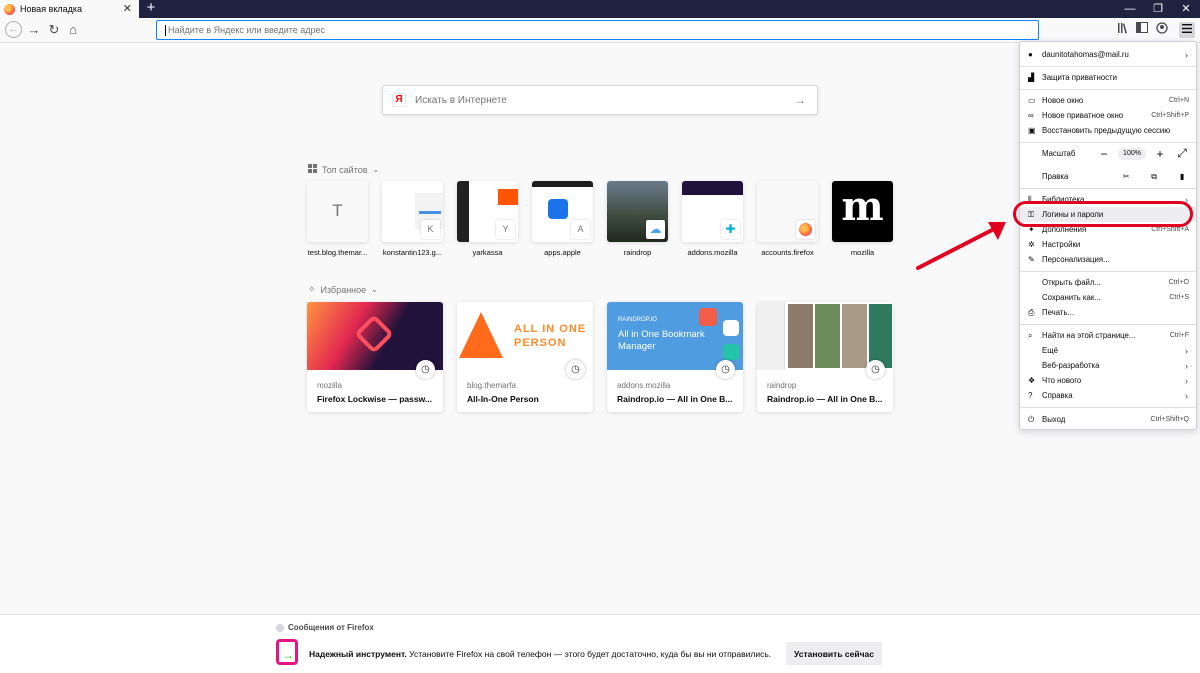 This screenshot has height=673, width=1200. What do you see at coordinates (1104, 154) in the screenshot?
I see `zoom-out-button: −` at bounding box center [1104, 154].